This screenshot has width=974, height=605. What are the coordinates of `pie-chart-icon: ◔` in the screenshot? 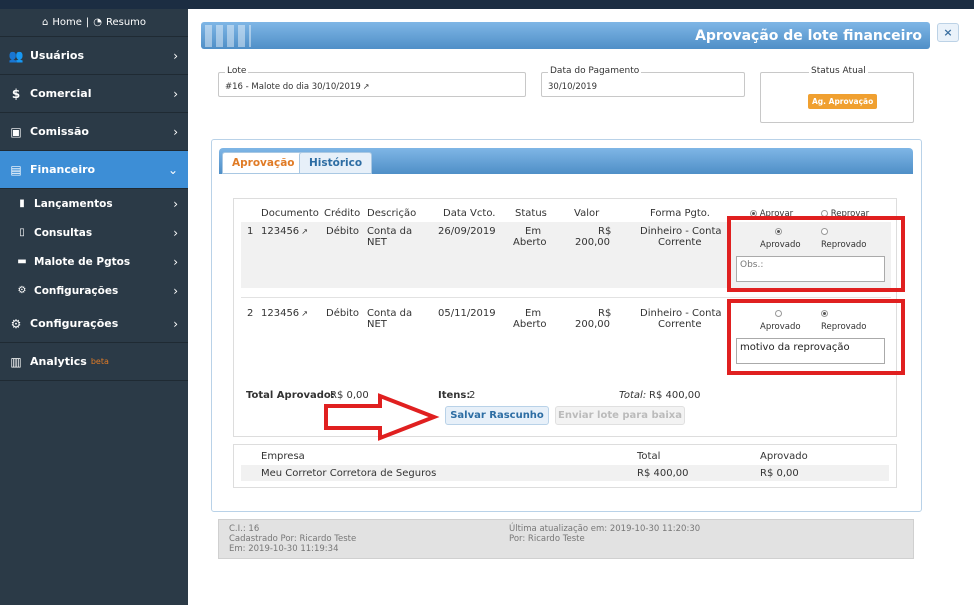 It's located at (97, 22).